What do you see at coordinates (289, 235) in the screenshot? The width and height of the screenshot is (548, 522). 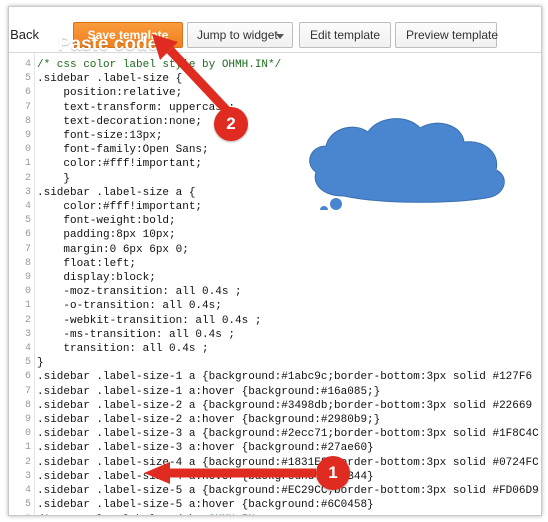 I see `code-line: padding:8px 10px;` at bounding box center [289, 235].